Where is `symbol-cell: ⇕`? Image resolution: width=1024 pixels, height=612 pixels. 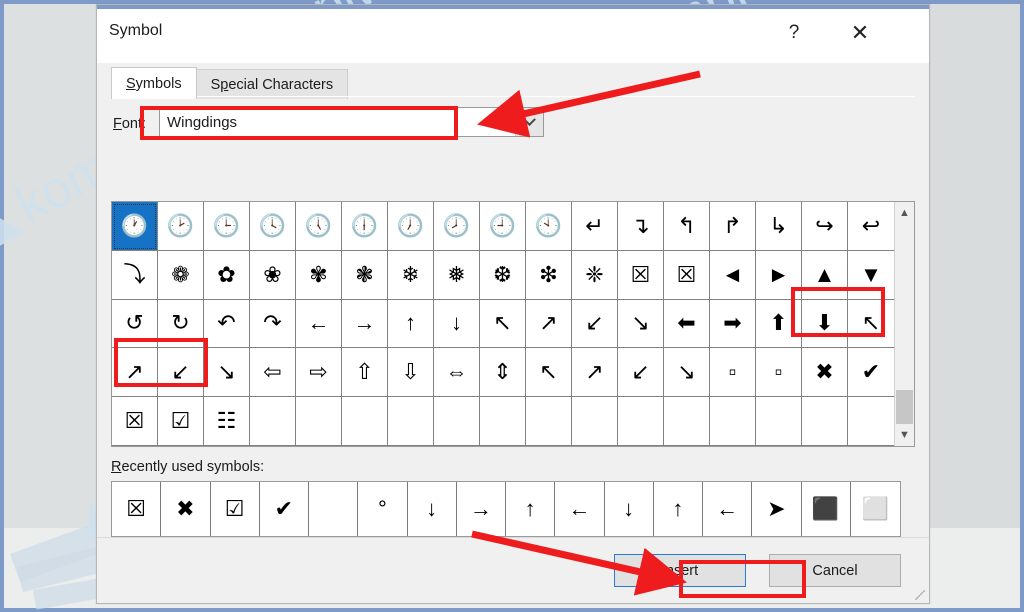 symbol-cell: ⇕ is located at coordinates (503, 373).